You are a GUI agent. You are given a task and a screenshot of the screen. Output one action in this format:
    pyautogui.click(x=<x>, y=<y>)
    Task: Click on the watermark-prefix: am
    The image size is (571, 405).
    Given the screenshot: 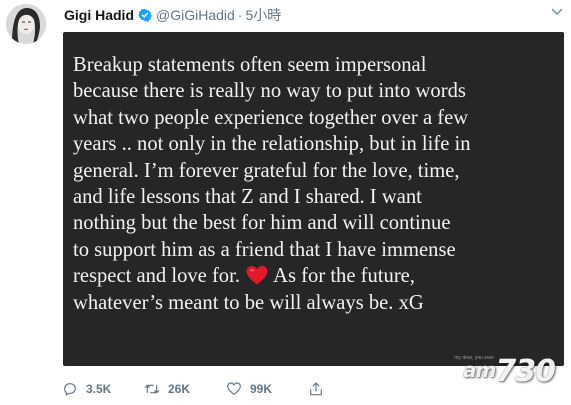 What is the action you would take?
    pyautogui.click(x=479, y=370)
    